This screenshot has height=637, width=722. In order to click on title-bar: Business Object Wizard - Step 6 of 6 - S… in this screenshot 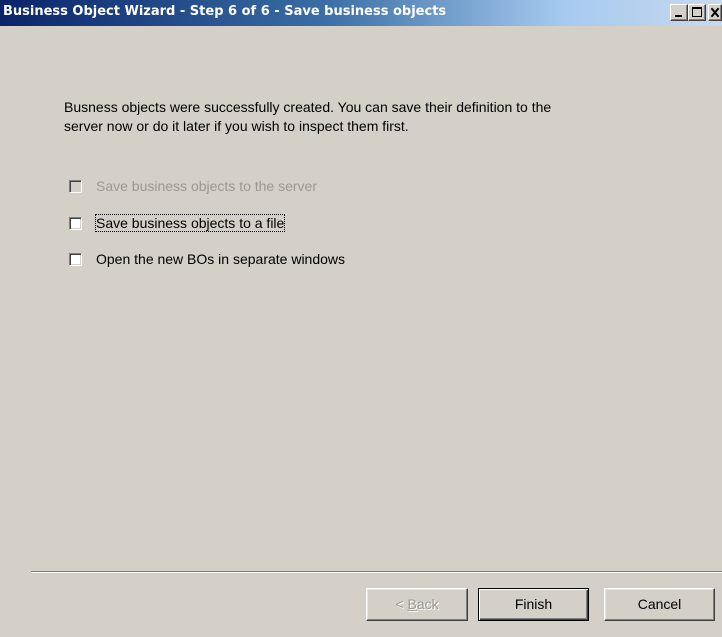, I will do `click(361, 13)`.